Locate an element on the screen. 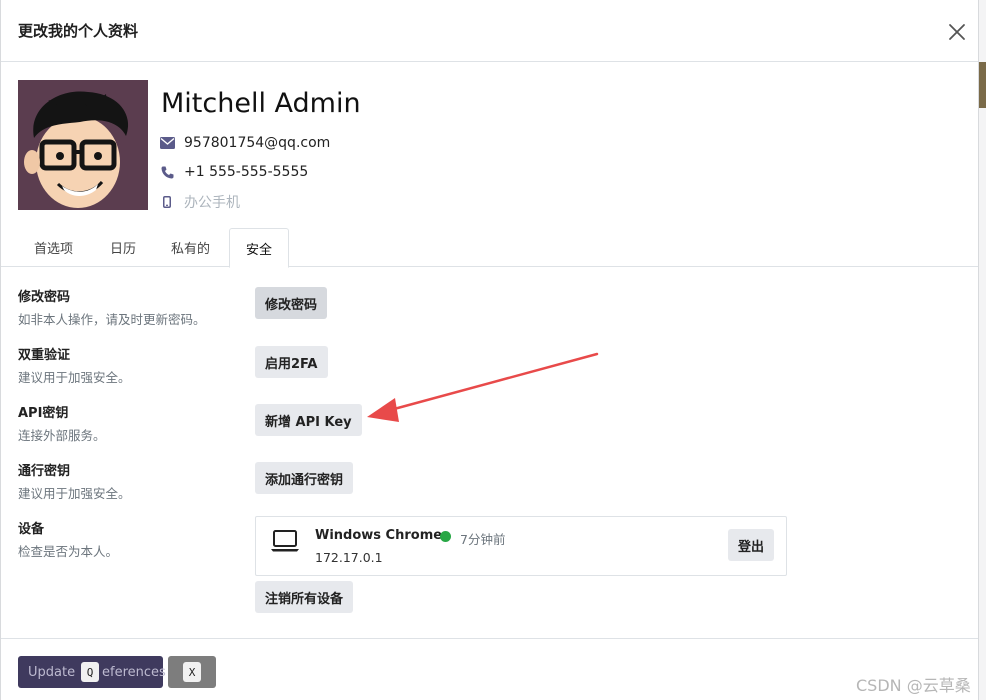 Image resolution: width=986 pixels, height=700 pixels. mobile-input: 办公手机 is located at coordinates (212, 202).